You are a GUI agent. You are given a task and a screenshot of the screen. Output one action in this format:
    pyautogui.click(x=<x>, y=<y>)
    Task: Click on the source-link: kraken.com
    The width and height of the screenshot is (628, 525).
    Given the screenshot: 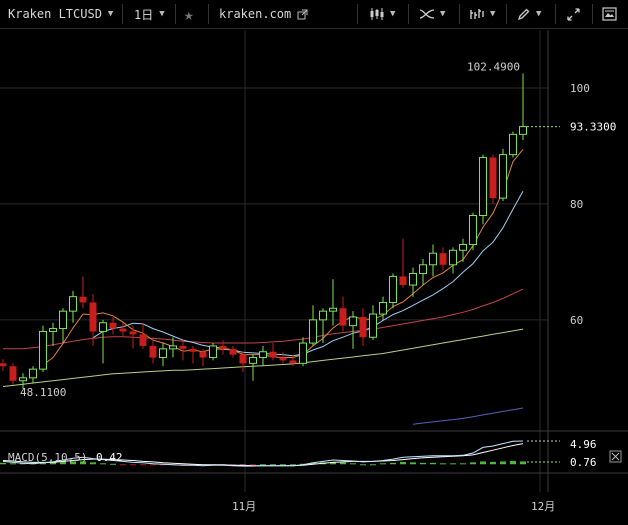 What is the action you would take?
    pyautogui.click(x=263, y=14)
    